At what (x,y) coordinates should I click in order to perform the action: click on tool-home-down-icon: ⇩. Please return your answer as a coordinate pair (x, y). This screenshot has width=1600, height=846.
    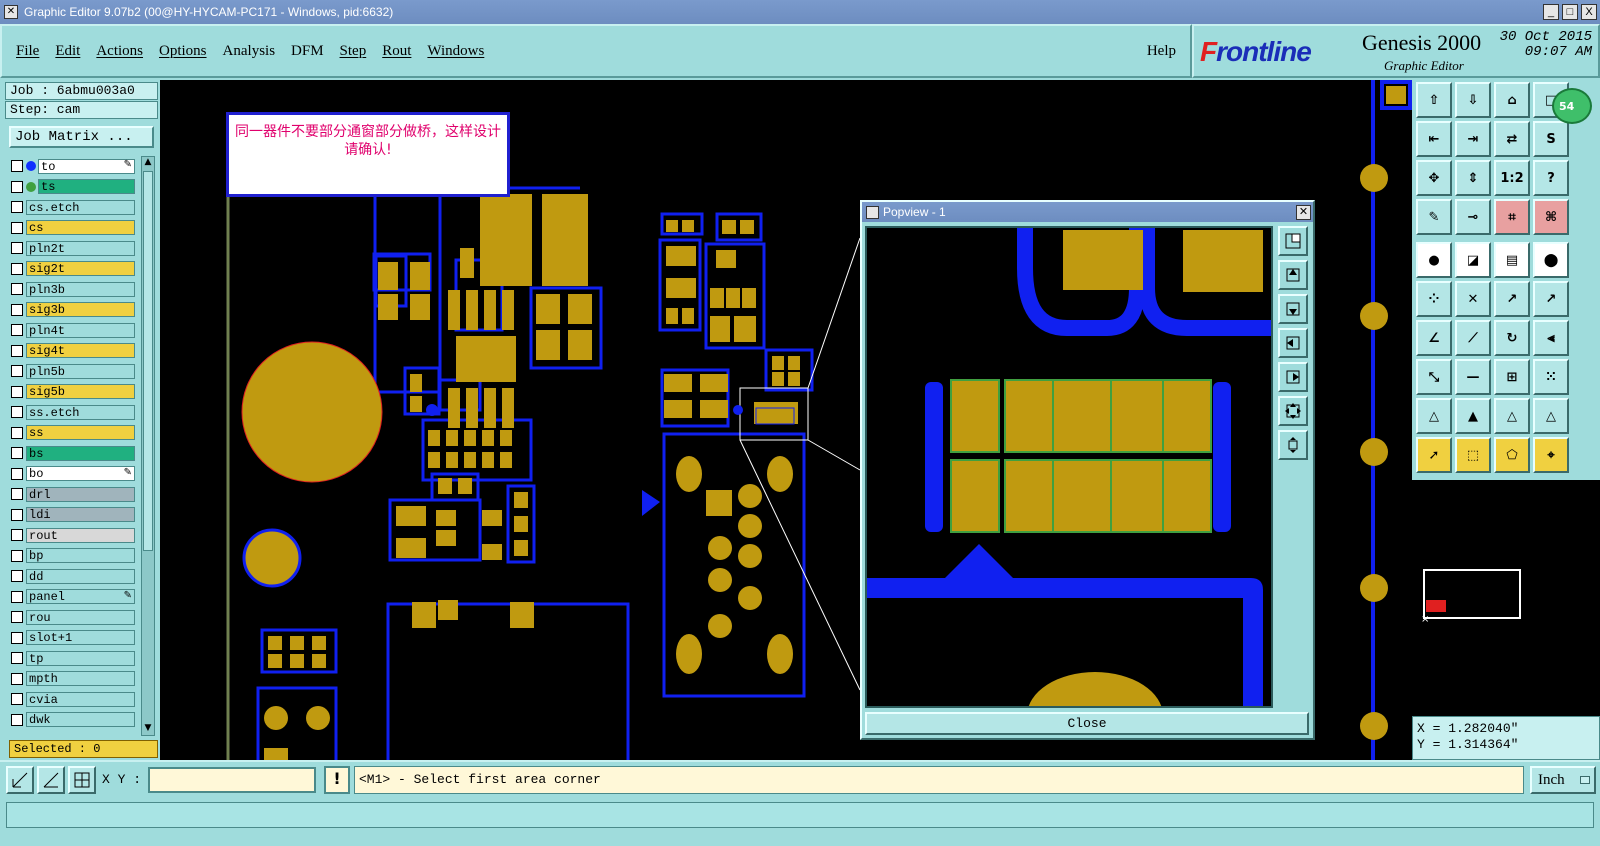
    Looking at the image, I should click on (1473, 100).